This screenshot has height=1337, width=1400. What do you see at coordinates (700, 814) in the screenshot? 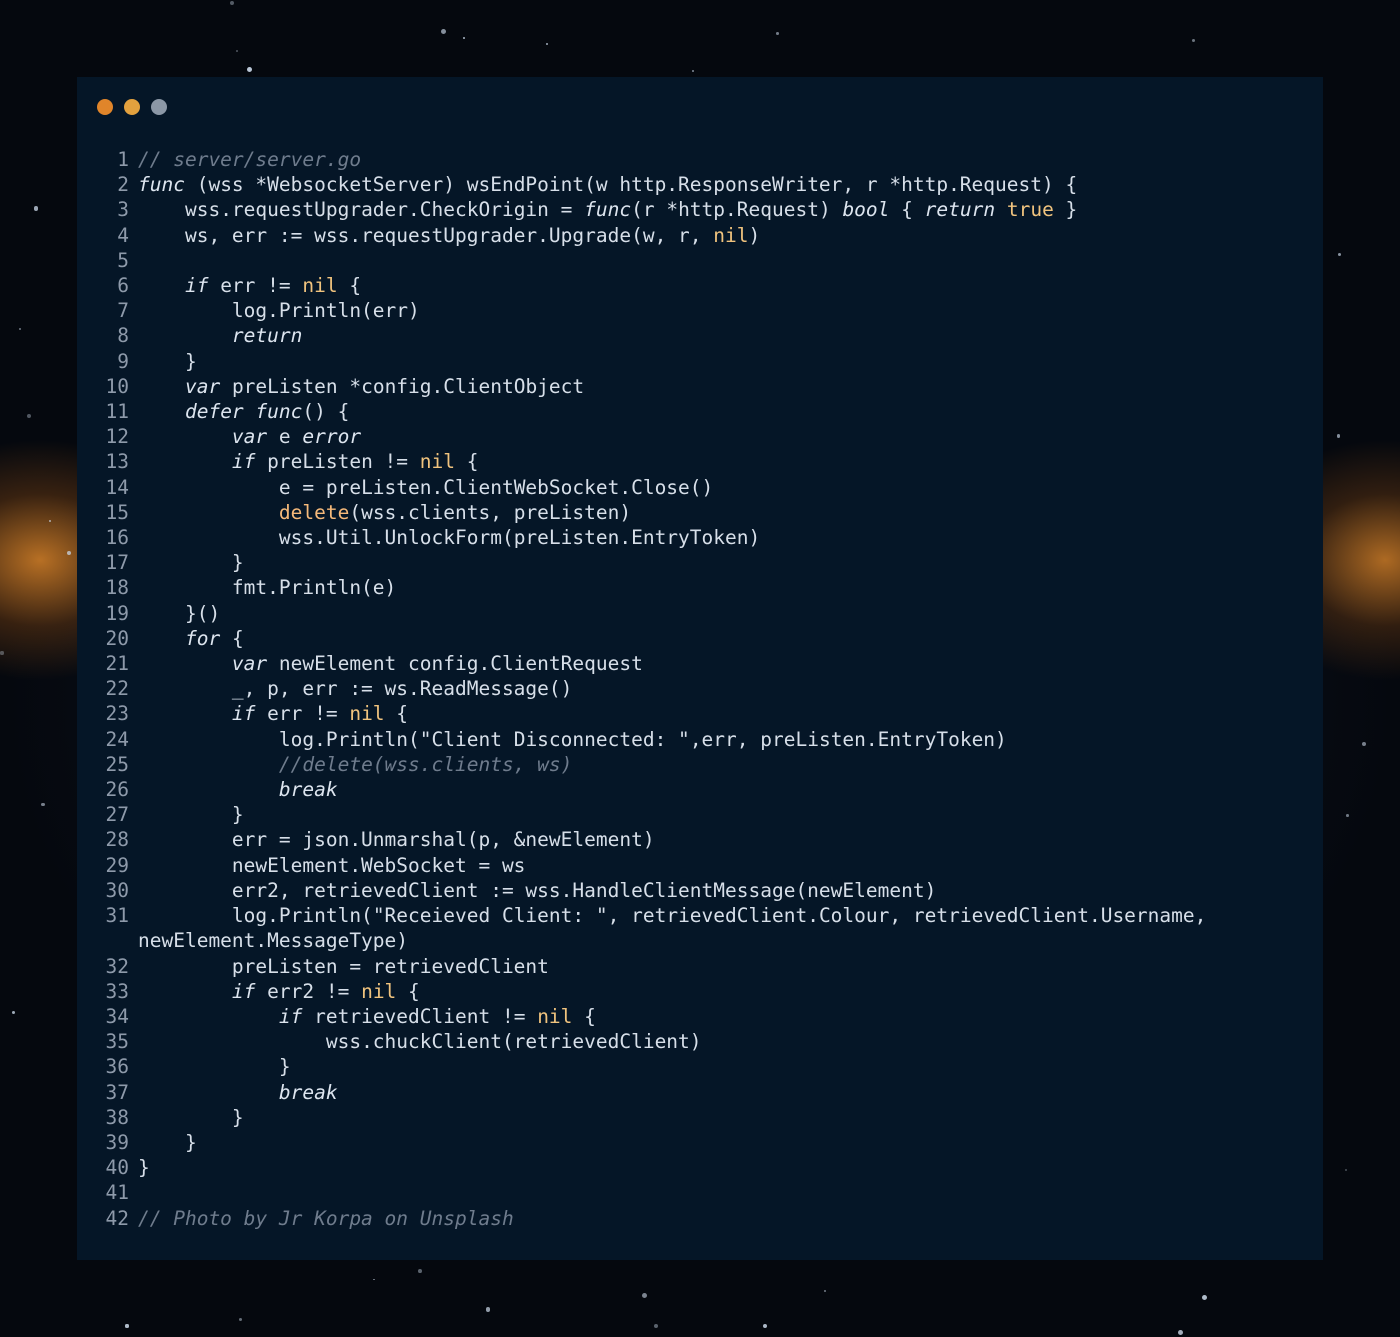
I see `code-line: 27 }` at bounding box center [700, 814].